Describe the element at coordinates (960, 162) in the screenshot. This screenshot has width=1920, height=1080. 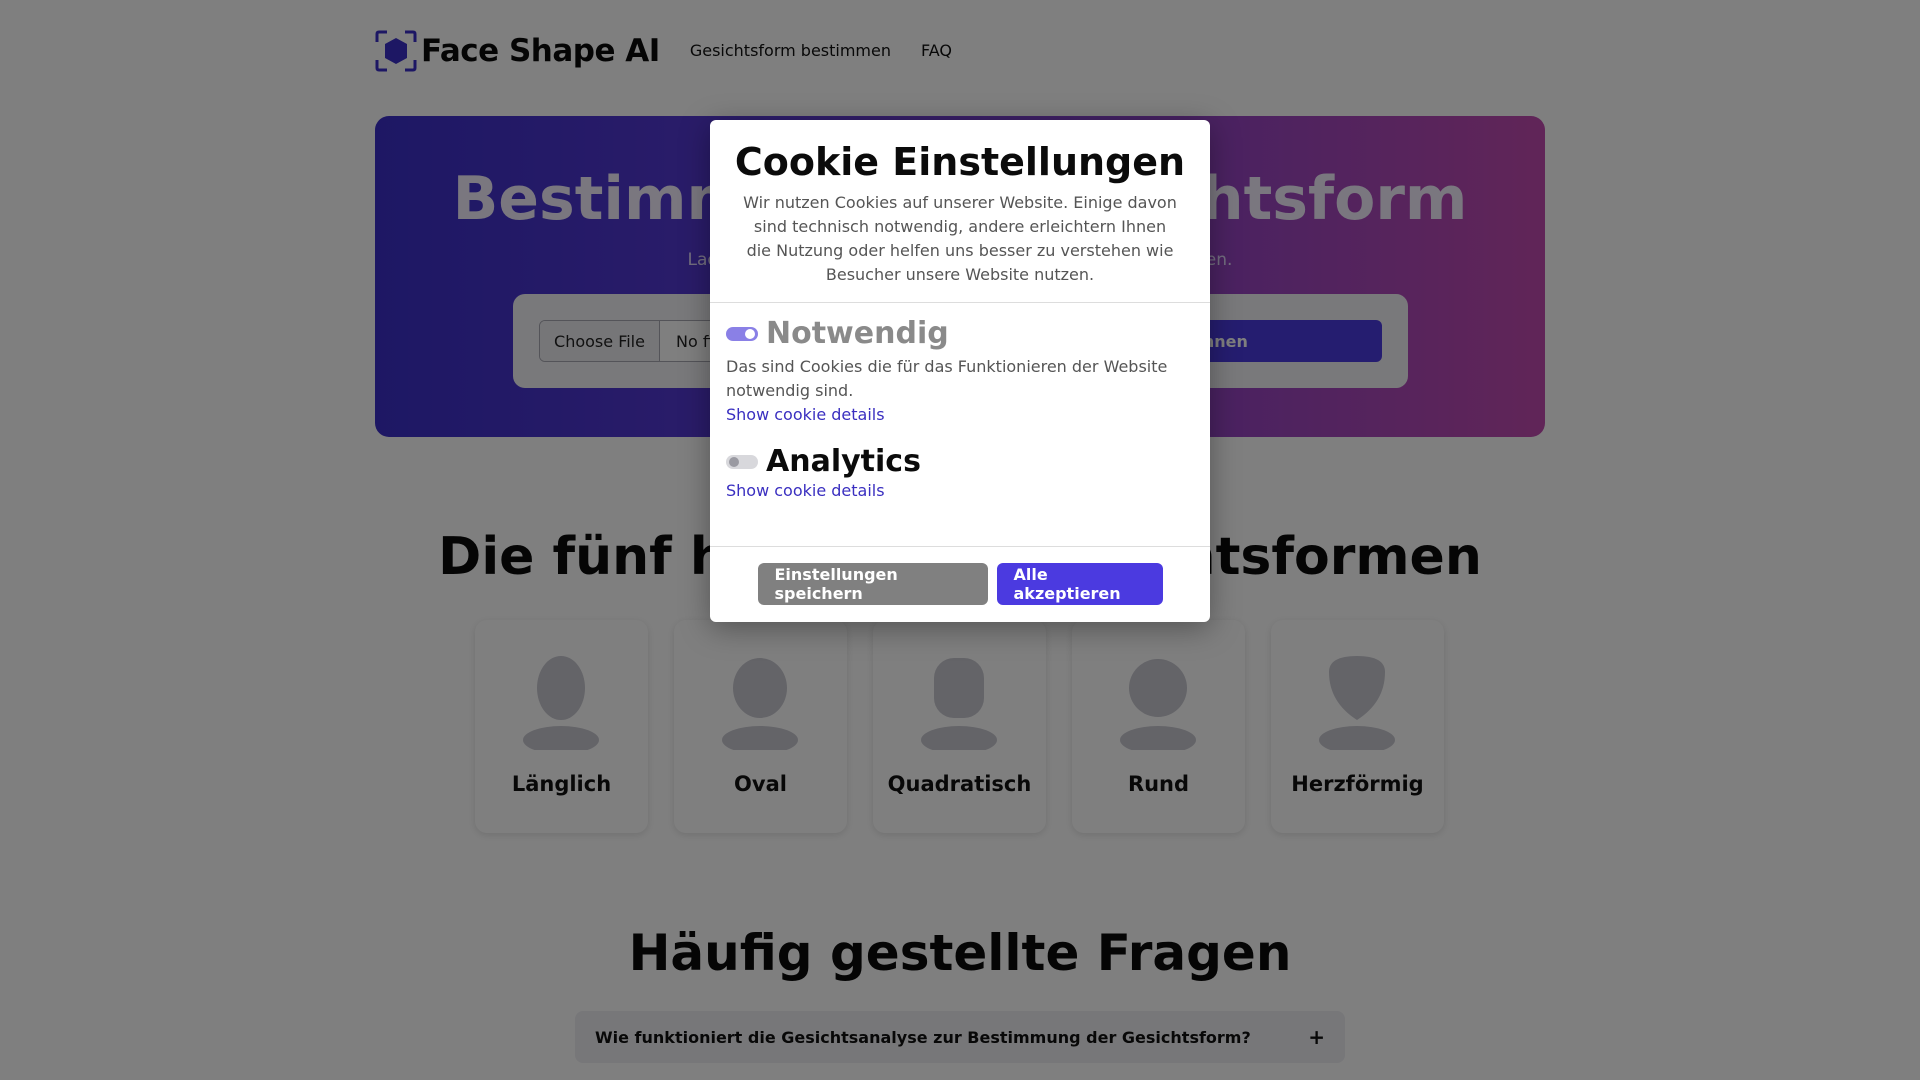
I see `dialog-title: Cookie Einstellungen` at that location.